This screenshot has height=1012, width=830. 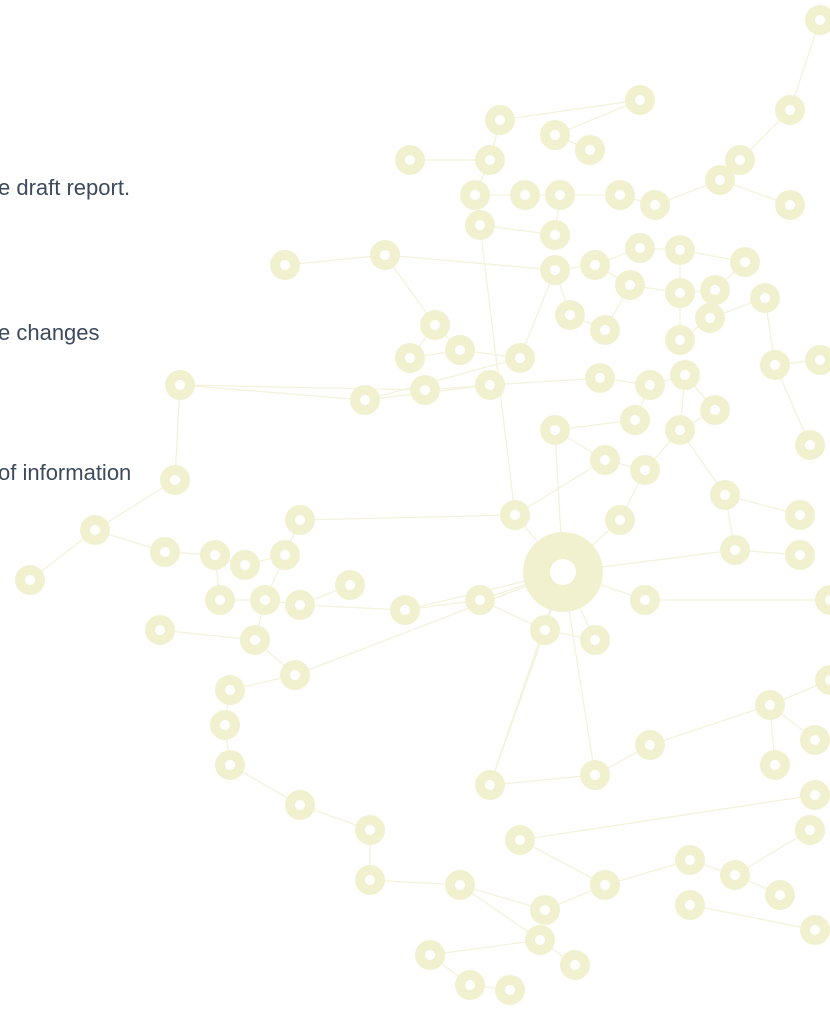 What do you see at coordinates (65, 187) in the screenshot?
I see `text-line-draft-report: e draft report.` at bounding box center [65, 187].